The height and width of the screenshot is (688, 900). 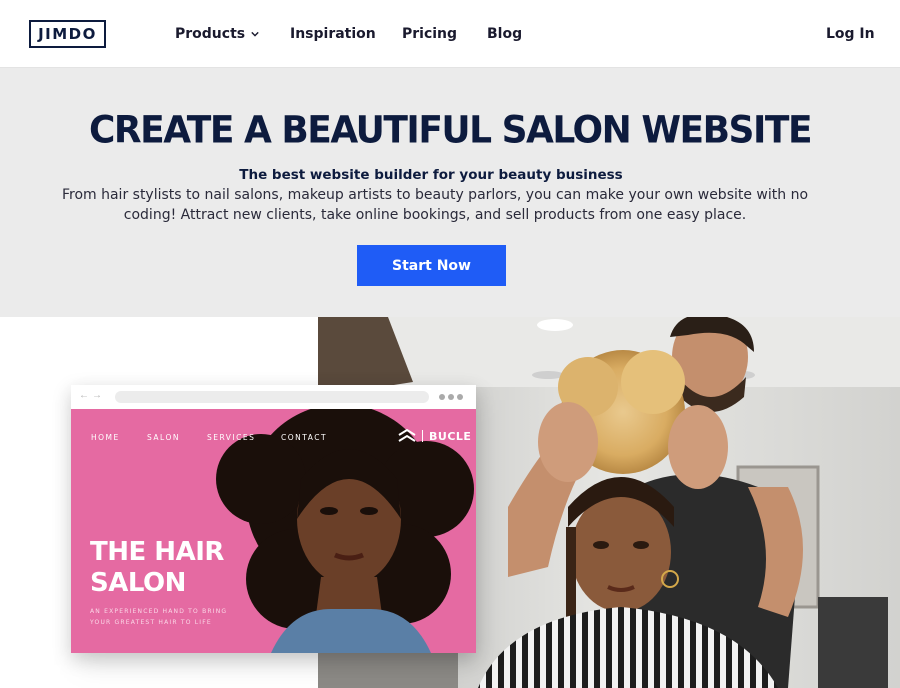 I want to click on start-now-button: Start Now, so click(x=431, y=265).